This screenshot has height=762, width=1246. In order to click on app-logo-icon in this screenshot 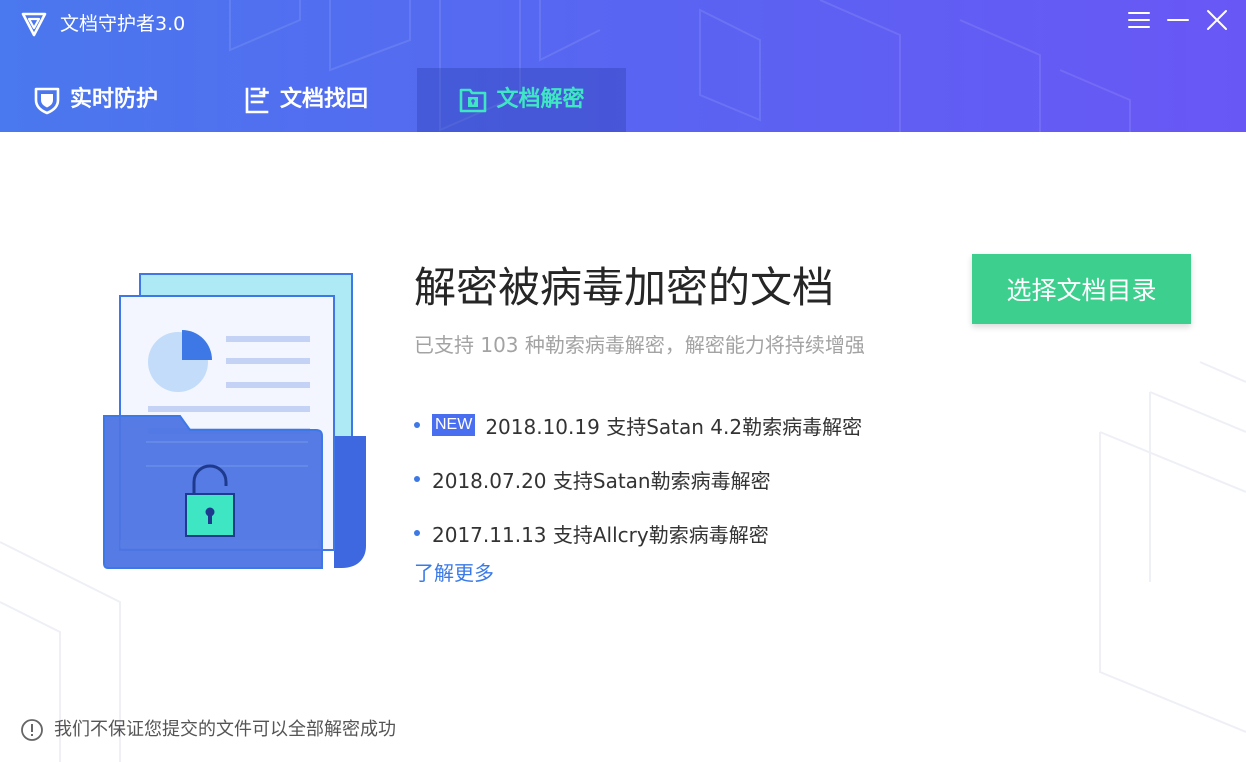, I will do `click(34, 24)`.